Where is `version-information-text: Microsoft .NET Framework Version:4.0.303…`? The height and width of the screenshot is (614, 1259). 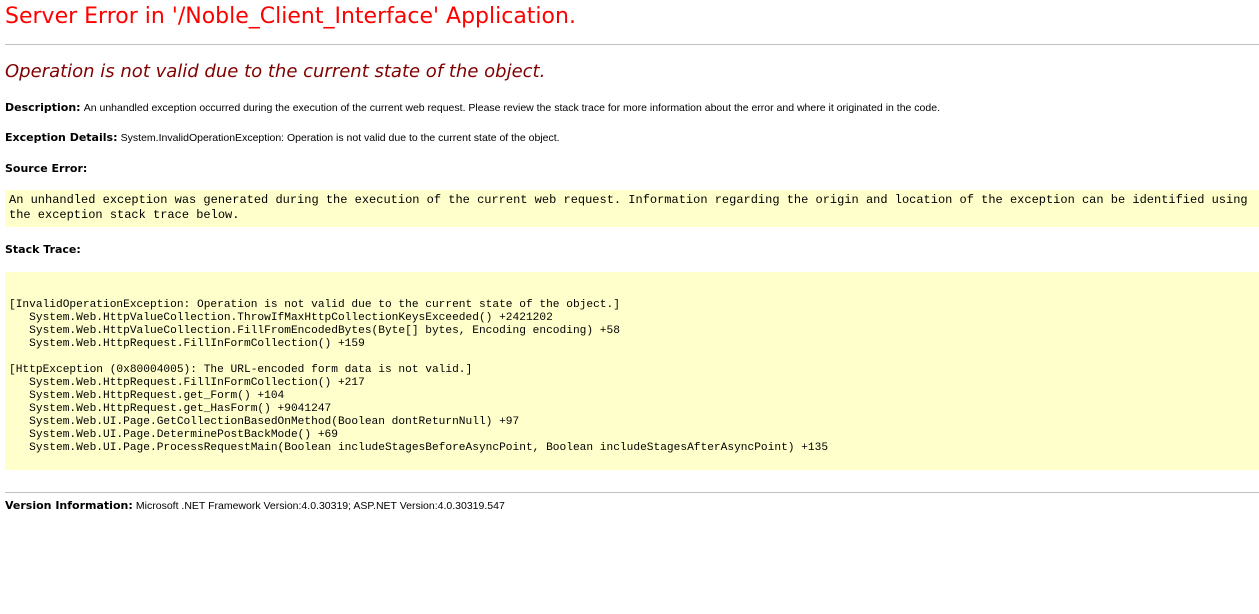
version-information-text: Microsoft .NET Framework Version:4.0.303… is located at coordinates (320, 506).